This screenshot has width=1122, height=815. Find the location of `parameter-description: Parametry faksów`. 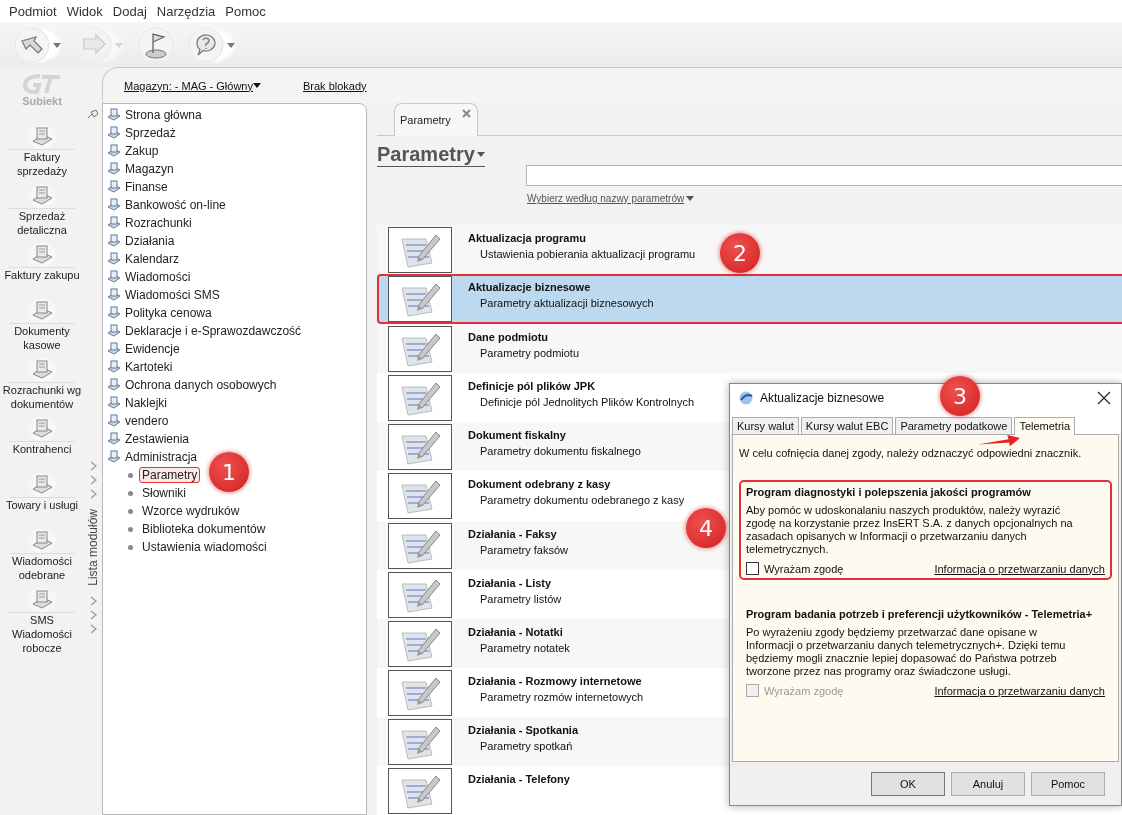

parameter-description: Parametry faksów is located at coordinates (524, 549).